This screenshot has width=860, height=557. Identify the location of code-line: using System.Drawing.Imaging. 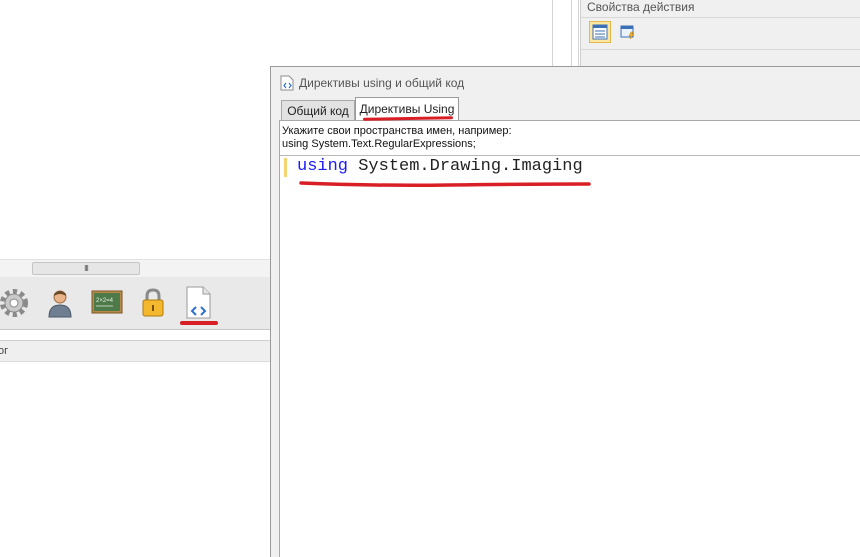
(440, 167).